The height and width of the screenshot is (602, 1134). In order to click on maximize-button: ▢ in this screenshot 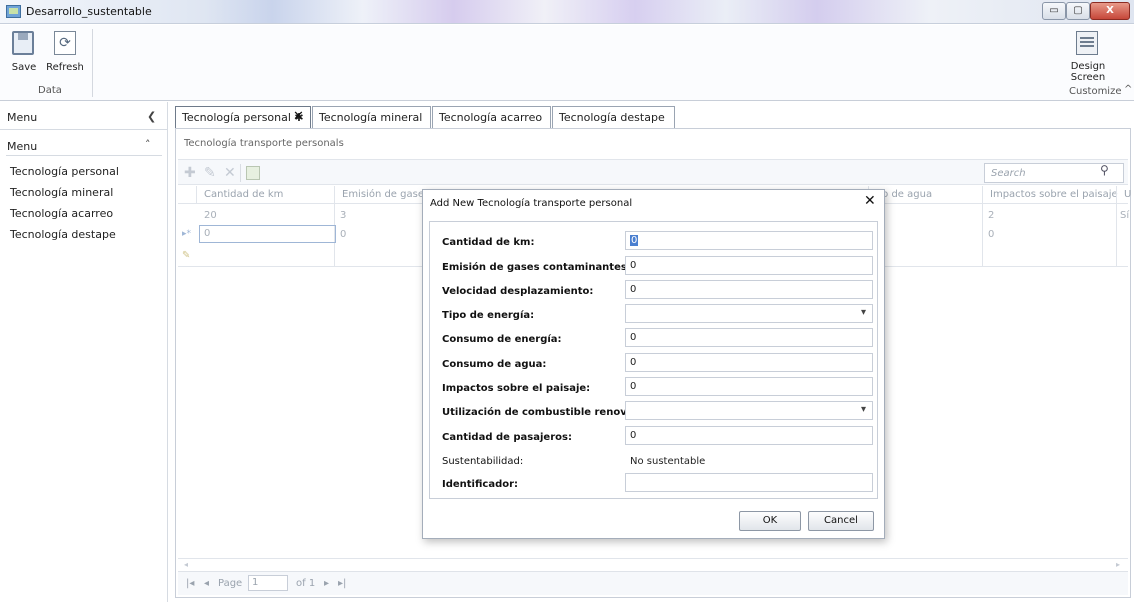, I will do `click(1078, 11)`.